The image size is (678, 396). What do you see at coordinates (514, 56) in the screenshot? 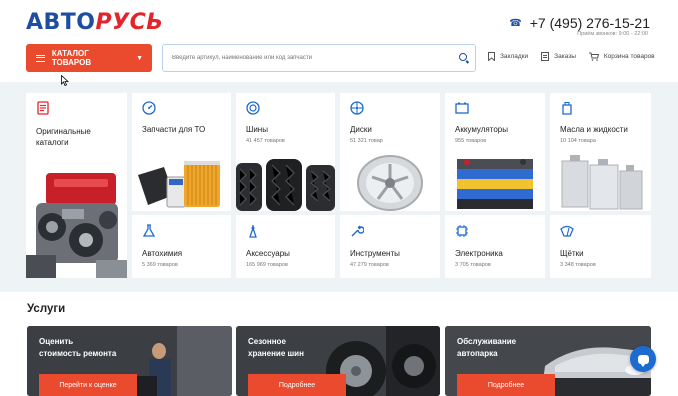
I see `bookmarks-label: Закладки` at bounding box center [514, 56].